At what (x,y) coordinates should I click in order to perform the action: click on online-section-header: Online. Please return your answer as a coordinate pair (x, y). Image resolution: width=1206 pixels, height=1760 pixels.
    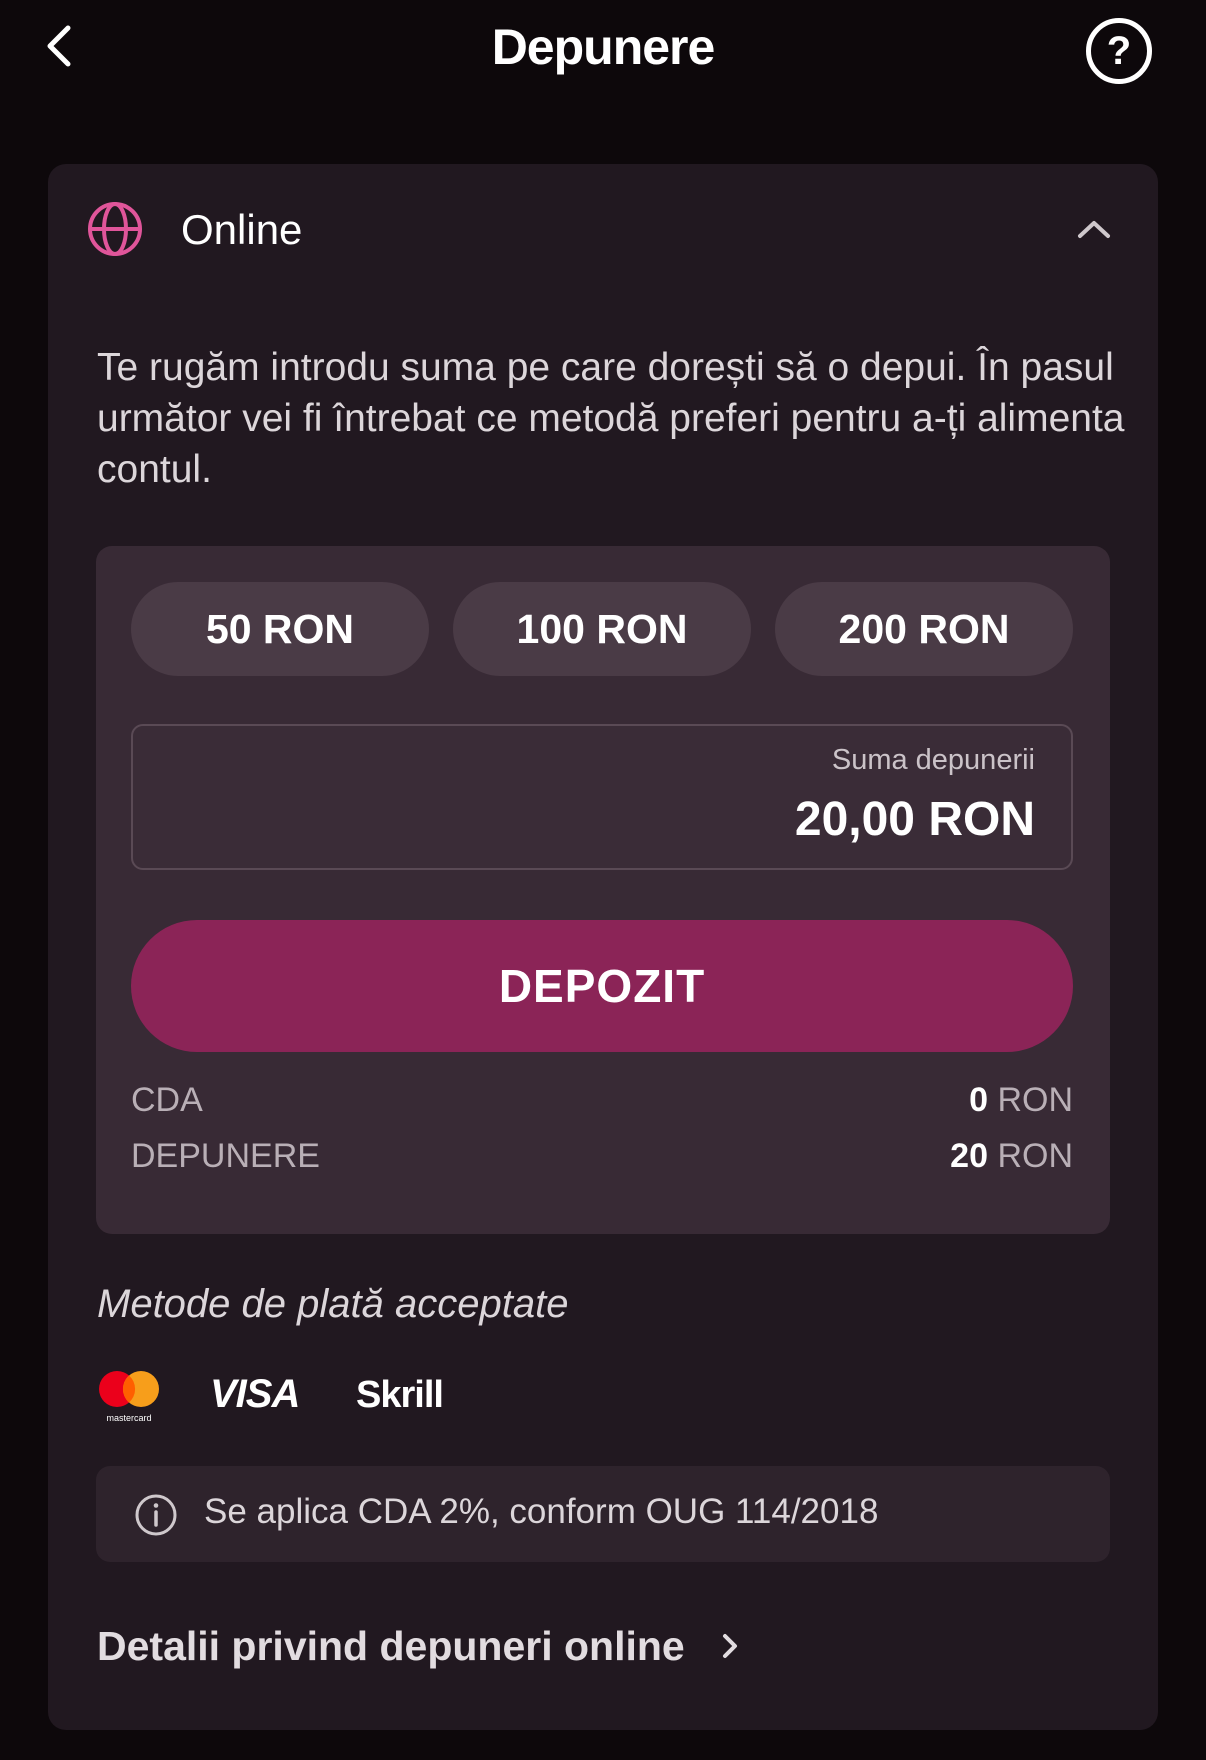
    Looking at the image, I should click on (603, 232).